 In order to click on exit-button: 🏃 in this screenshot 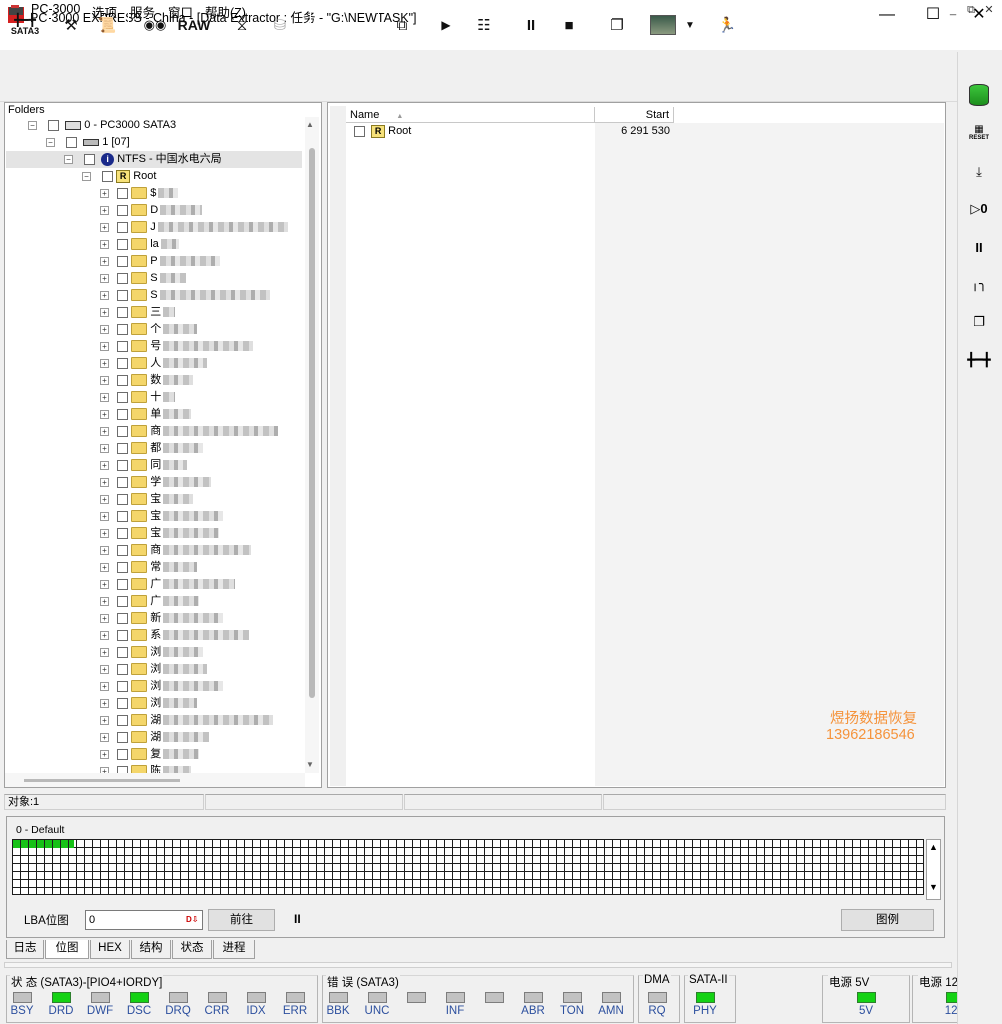, I will do `click(727, 25)`.